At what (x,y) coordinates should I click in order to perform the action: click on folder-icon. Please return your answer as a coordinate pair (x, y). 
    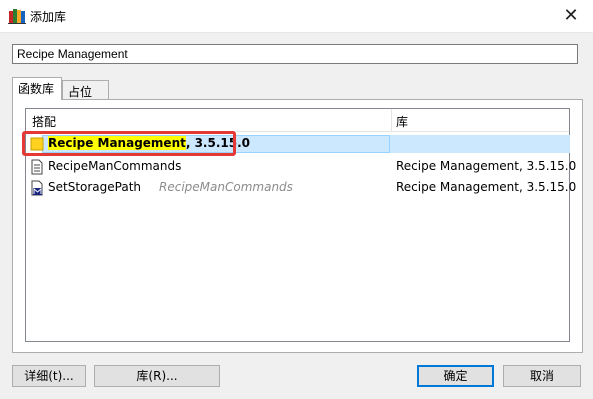
    Looking at the image, I should click on (37, 144).